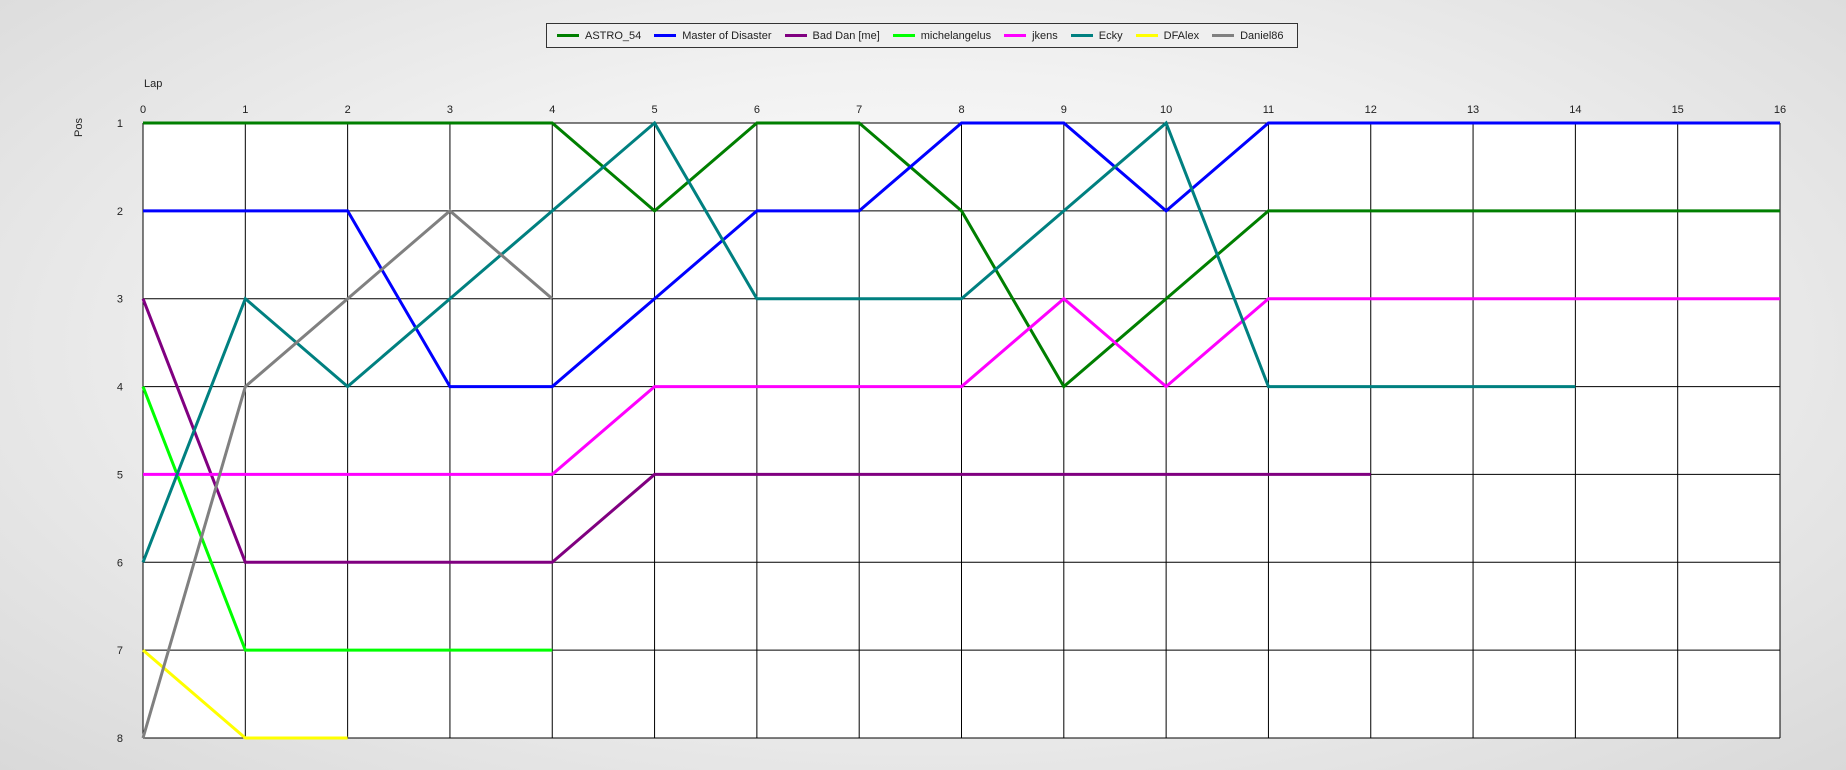 The image size is (1846, 770). I want to click on x-tick-label: 12, so click(1371, 110).